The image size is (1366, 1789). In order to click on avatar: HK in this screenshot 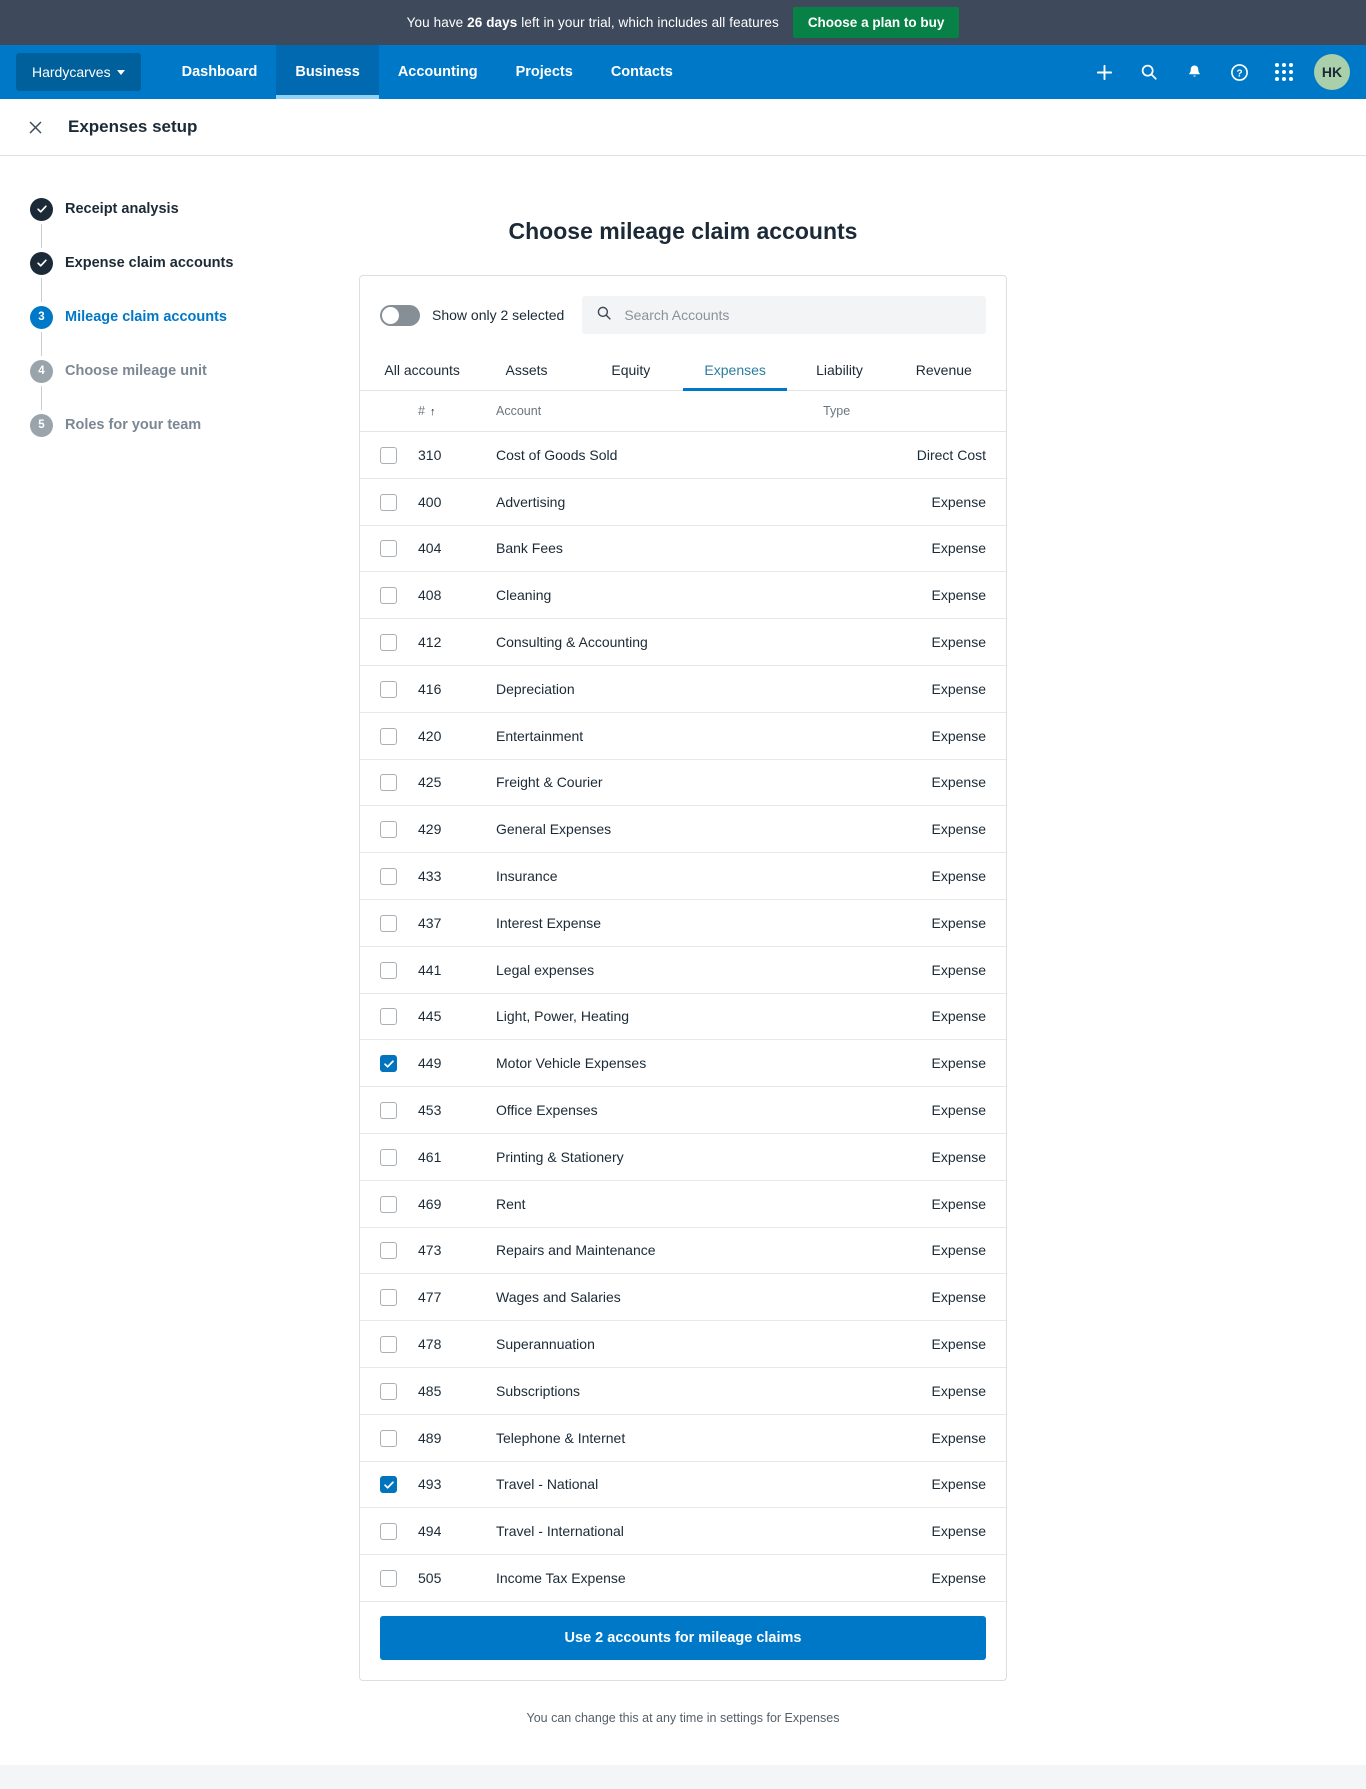, I will do `click(1332, 72)`.